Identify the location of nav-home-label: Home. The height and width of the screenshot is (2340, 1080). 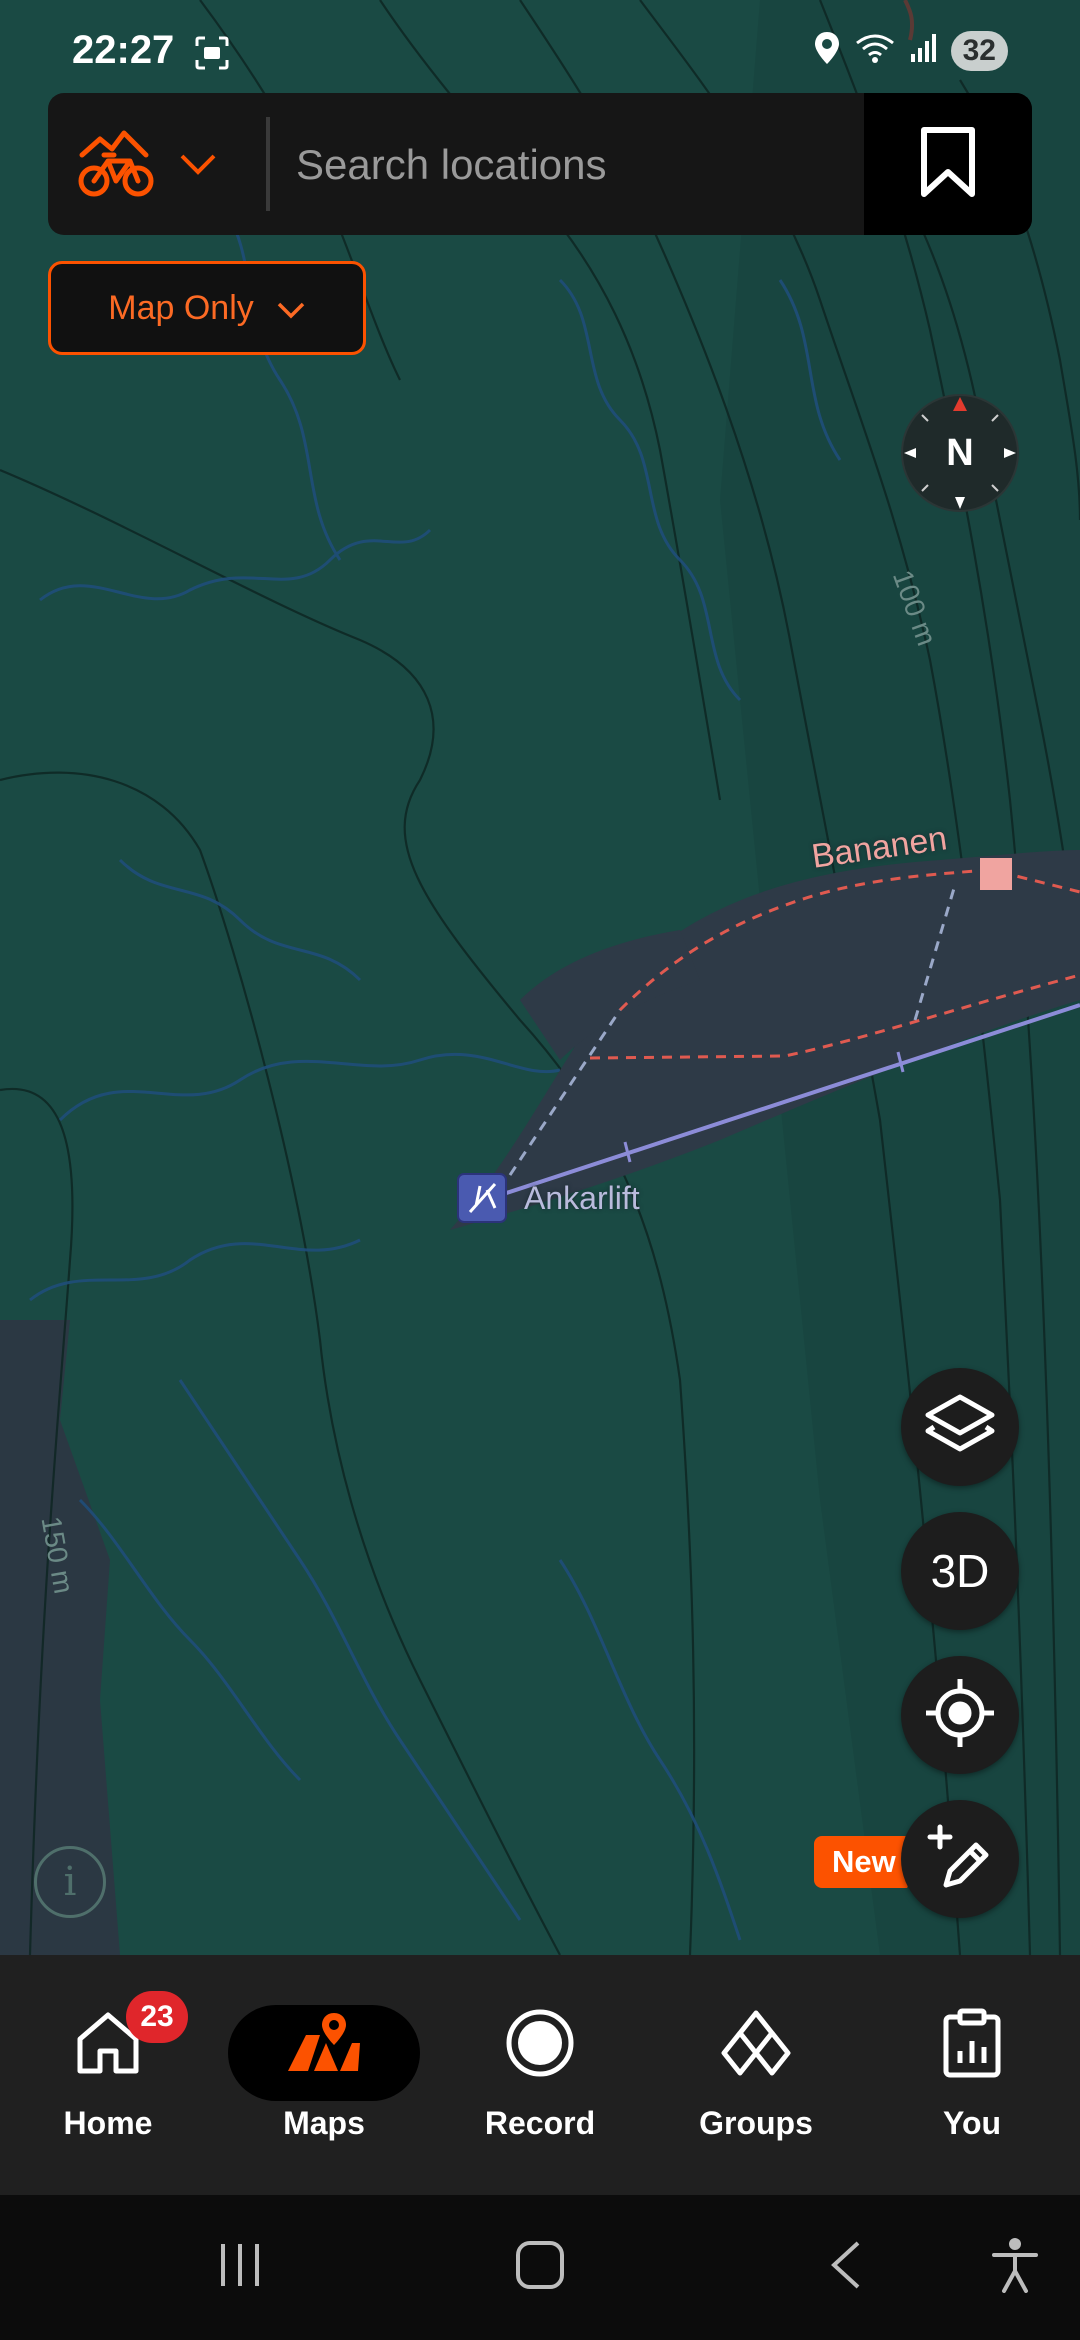
(108, 2123).